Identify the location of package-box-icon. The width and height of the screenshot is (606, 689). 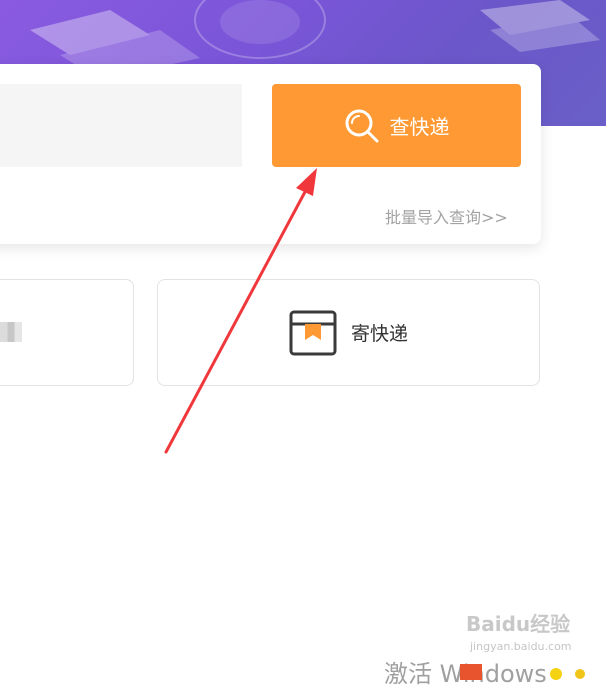
(313, 332).